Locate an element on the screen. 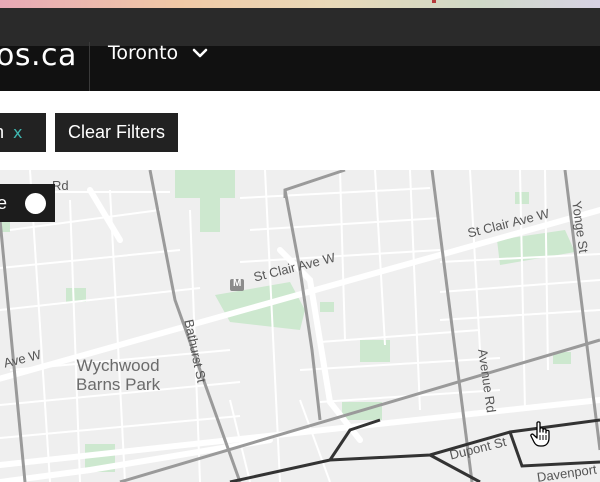 The height and width of the screenshot is (482, 600). city-selector: Toronto is located at coordinates (158, 53).